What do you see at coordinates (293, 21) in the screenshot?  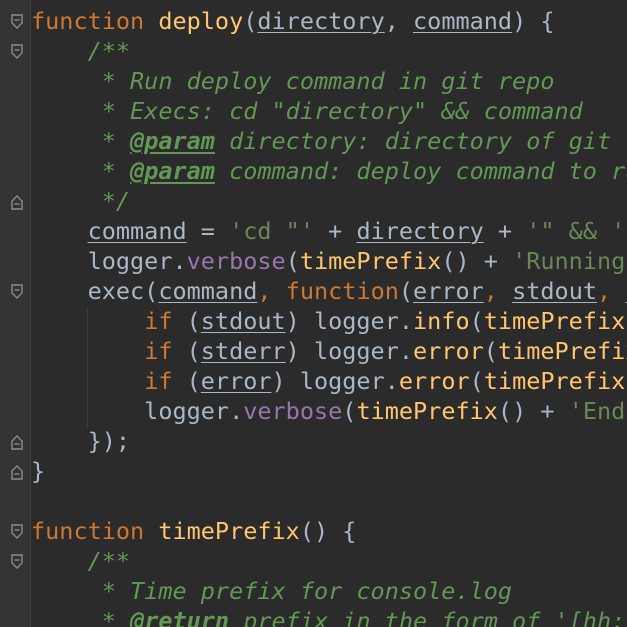 I see `code-line: function deploy(directory, command) {` at bounding box center [293, 21].